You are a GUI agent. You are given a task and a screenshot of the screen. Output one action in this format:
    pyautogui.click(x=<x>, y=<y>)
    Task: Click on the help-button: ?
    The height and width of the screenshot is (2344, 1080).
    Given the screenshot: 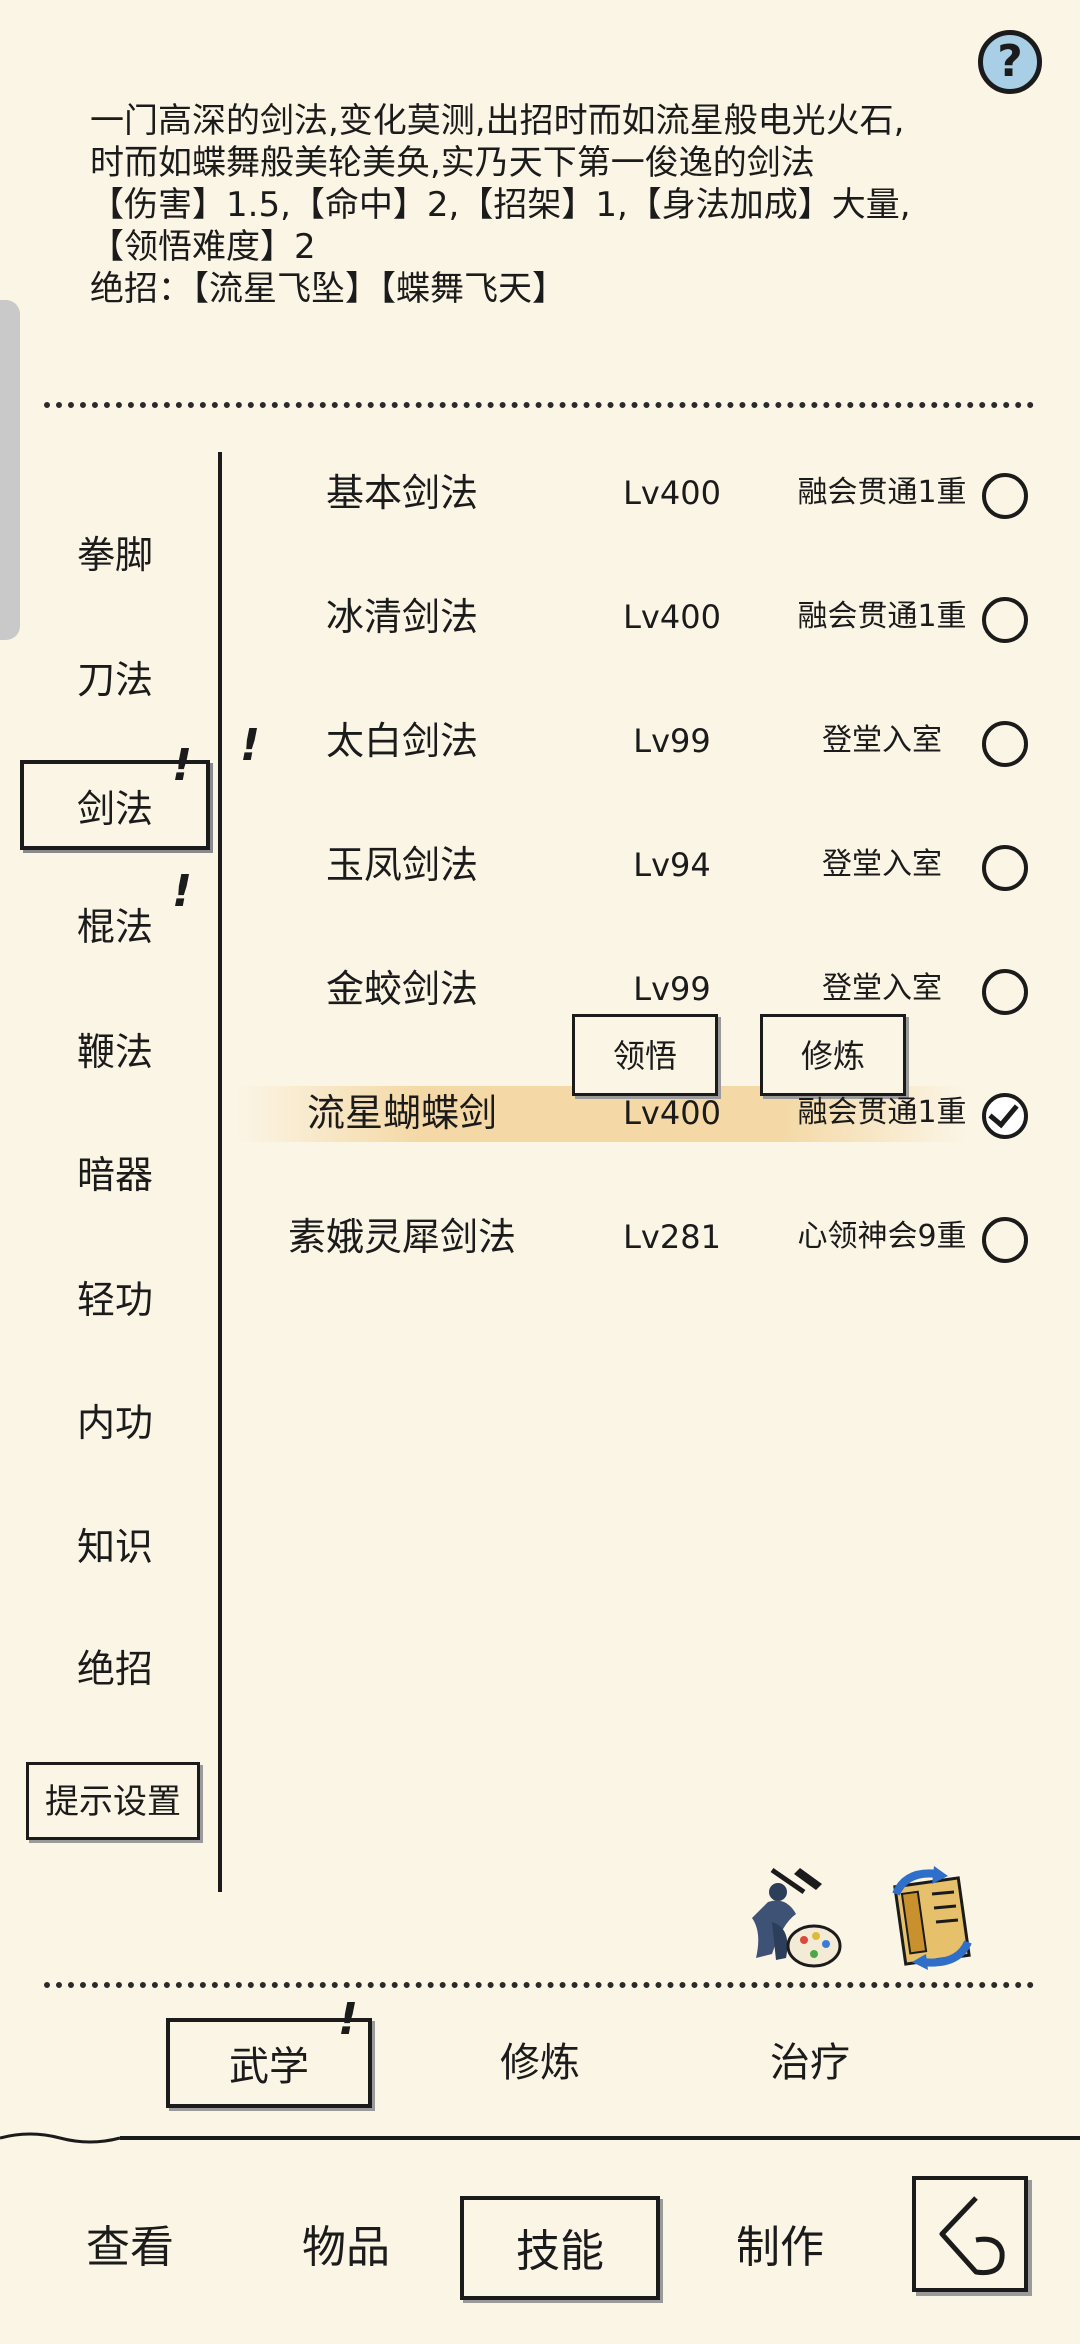 What is the action you would take?
    pyautogui.click(x=1010, y=62)
    